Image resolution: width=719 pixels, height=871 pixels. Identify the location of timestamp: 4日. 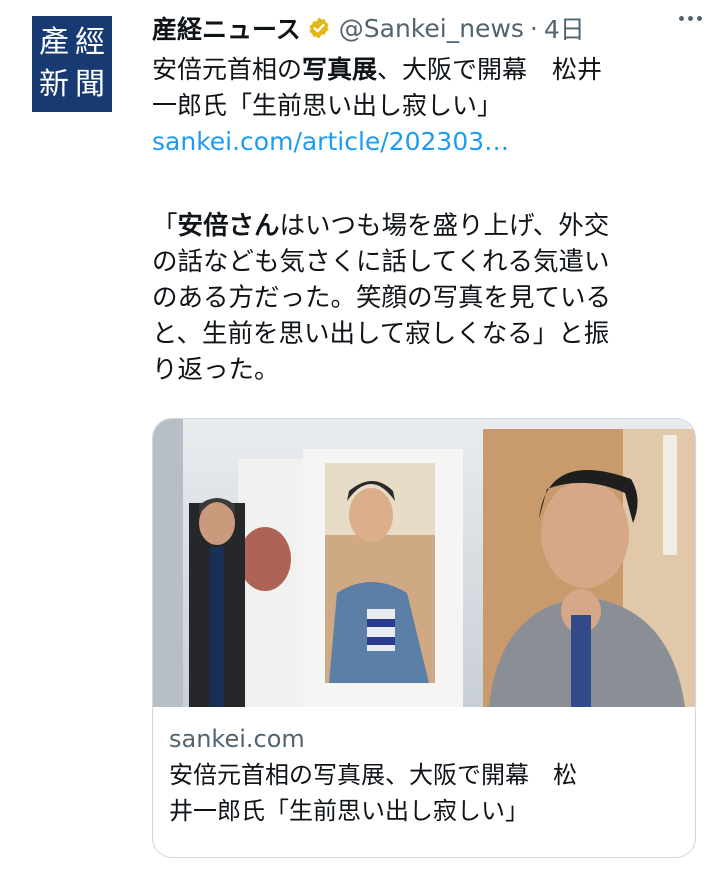
(564, 28).